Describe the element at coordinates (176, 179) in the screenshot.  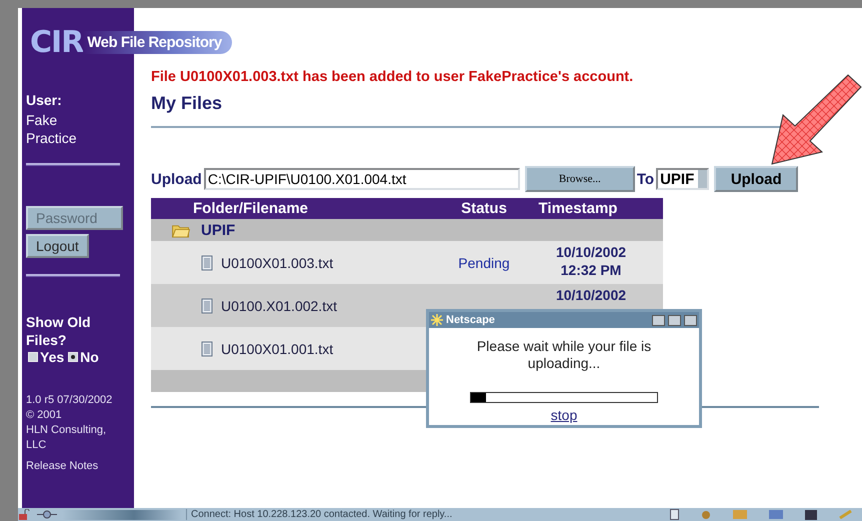
I see `upload-label: Upload` at that location.